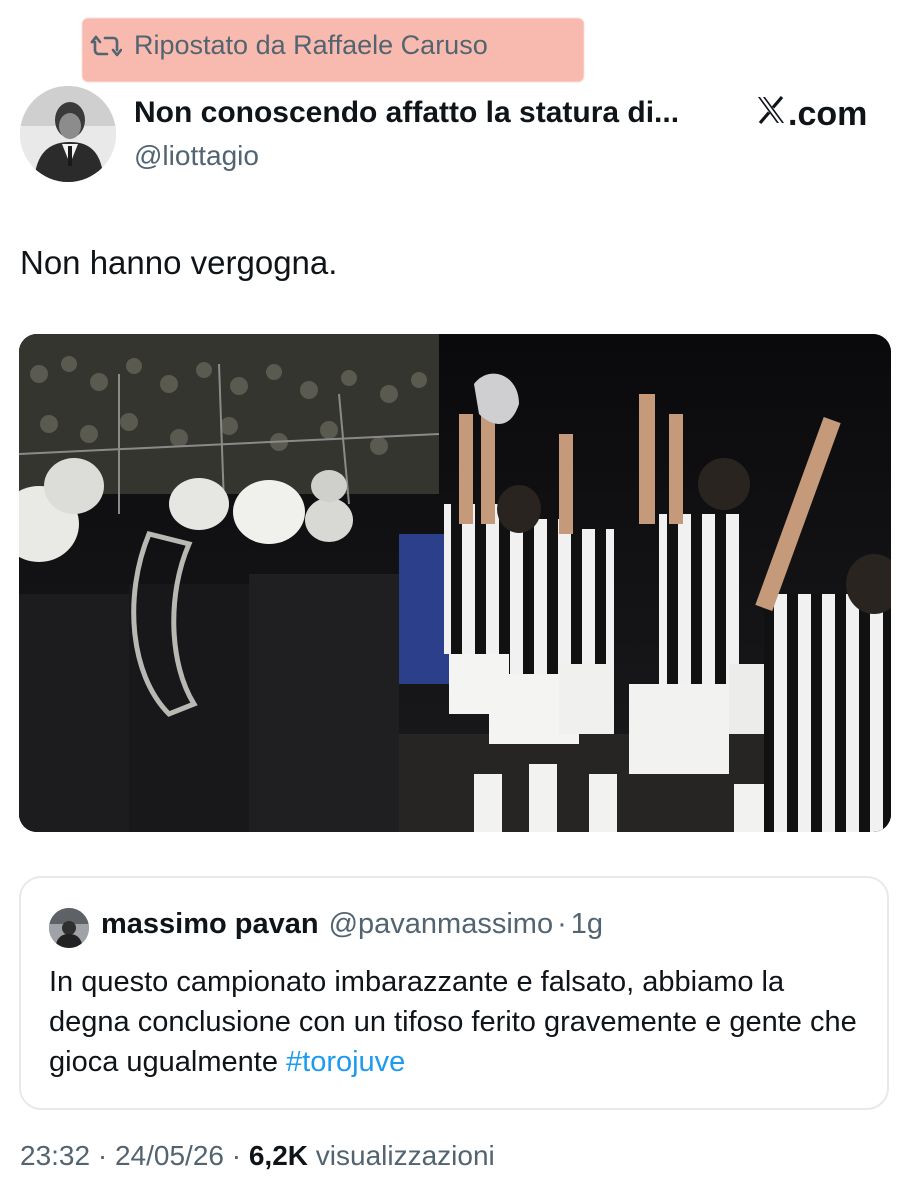 This screenshot has width=910, height=1200. Describe the element at coordinates (179, 262) in the screenshot. I see `tweet-text: Non hanno vergogna.` at that location.